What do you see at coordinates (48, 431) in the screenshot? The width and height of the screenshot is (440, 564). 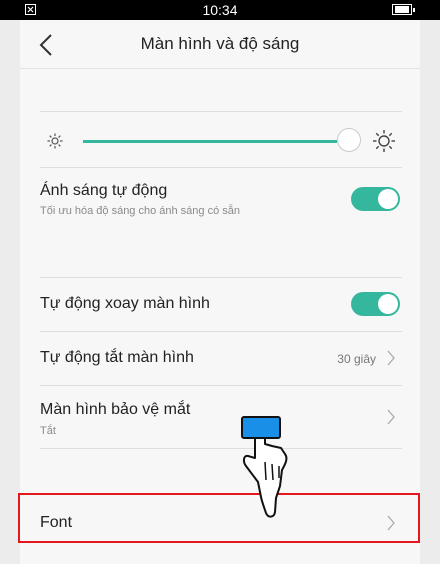 I see `eye-protection-value: Tắt` at bounding box center [48, 431].